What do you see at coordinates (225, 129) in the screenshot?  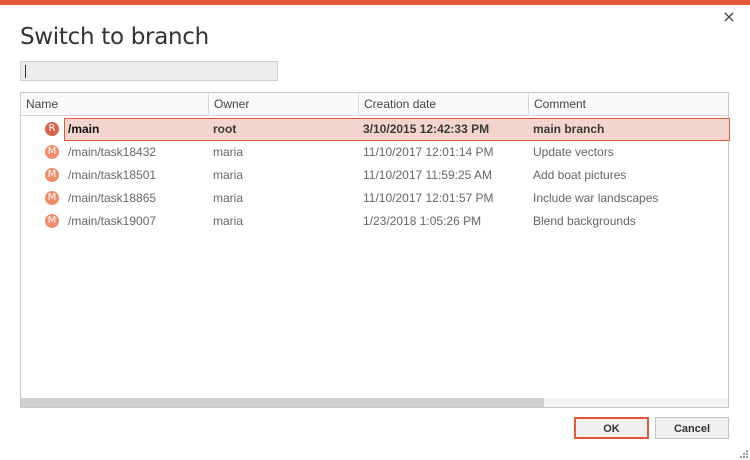 I see `owner-cell: root` at bounding box center [225, 129].